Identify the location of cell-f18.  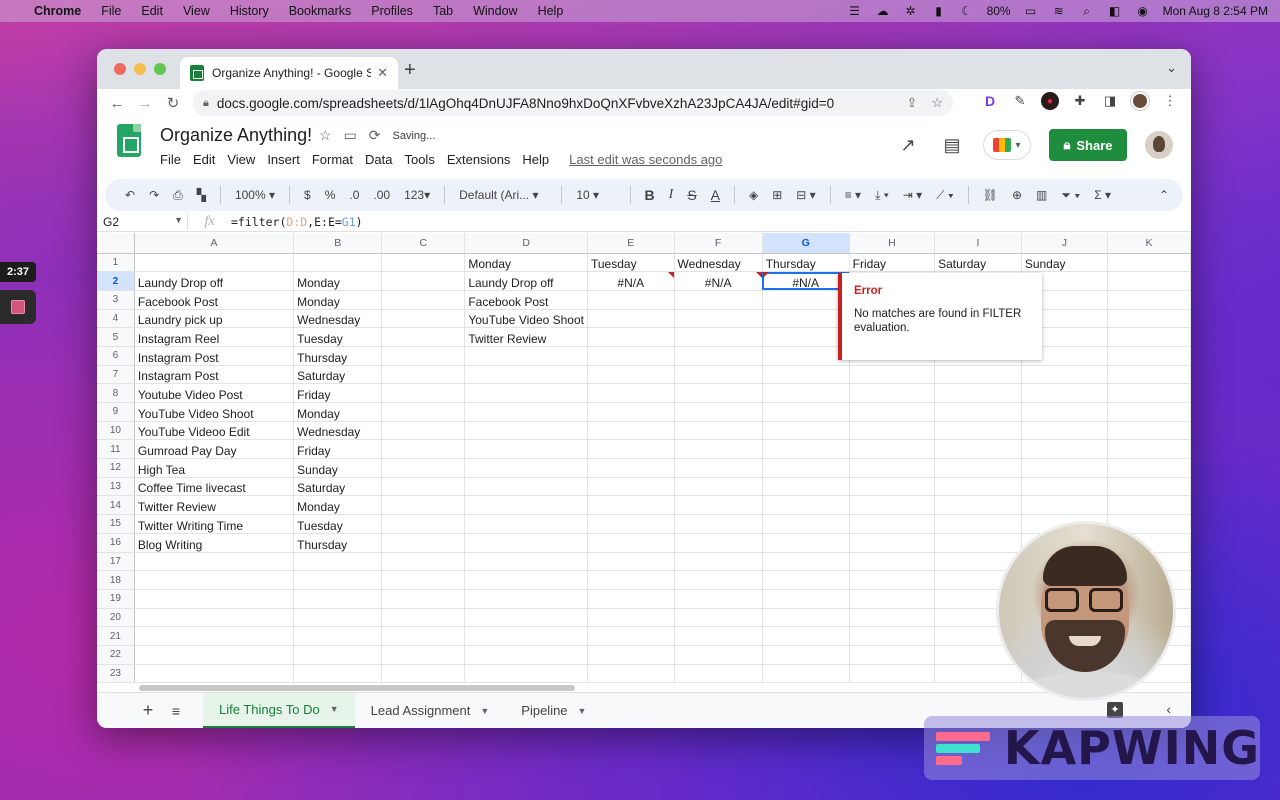
(718, 580).